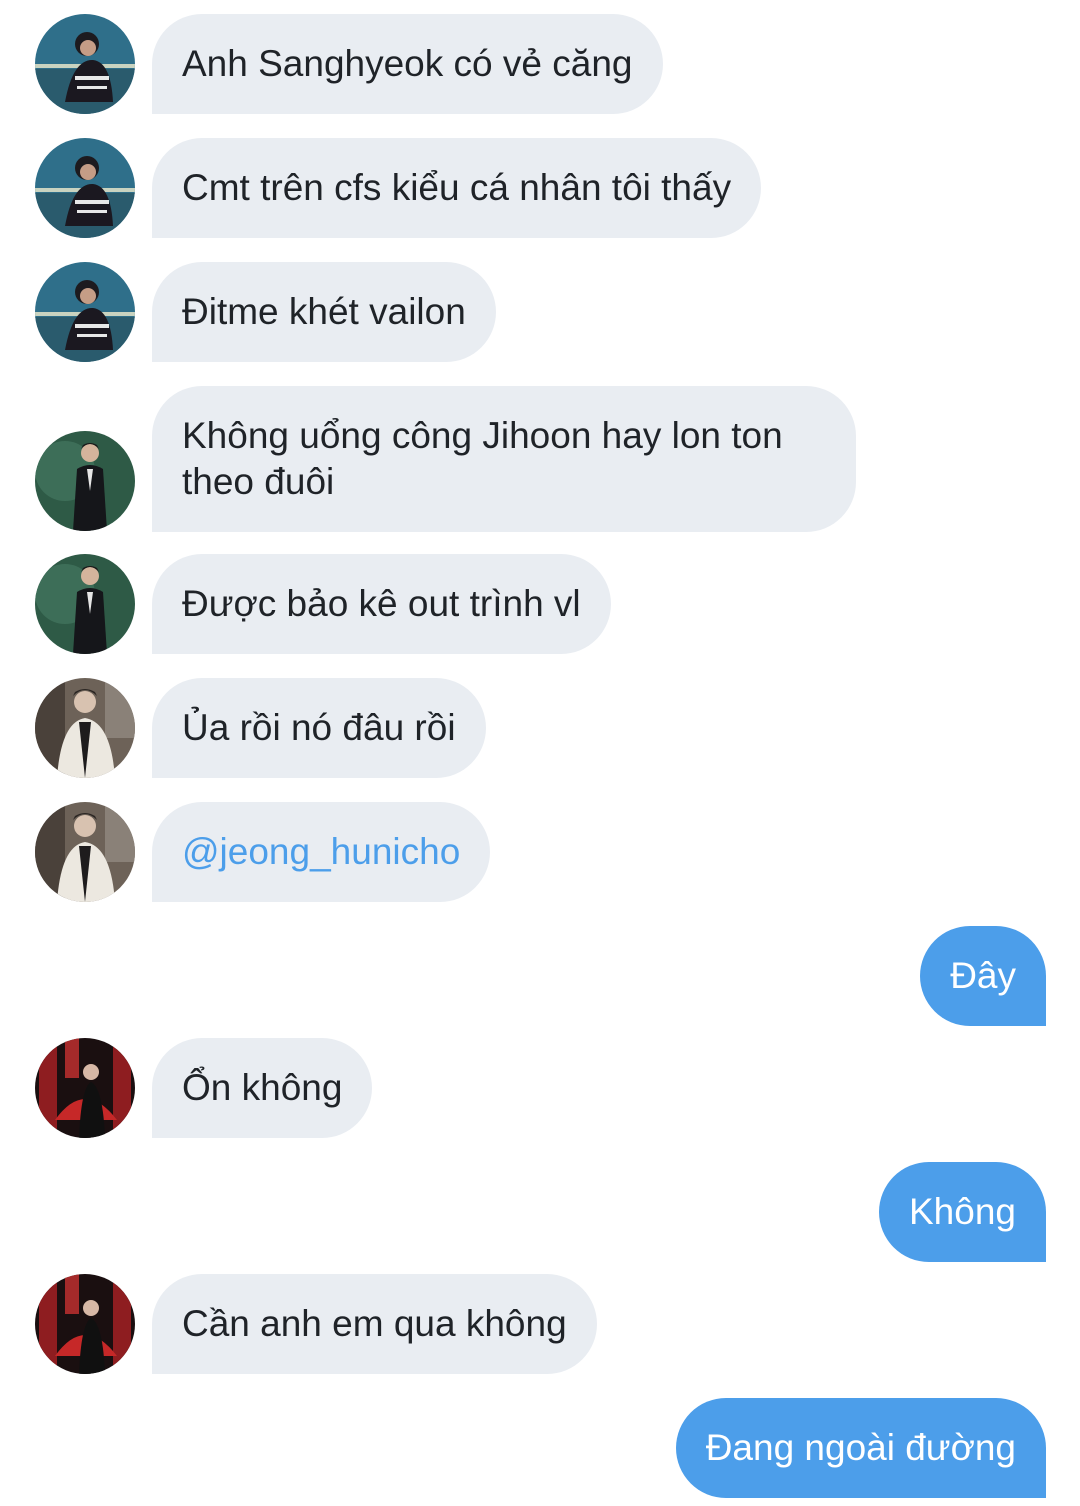 The image size is (1080, 1506). I want to click on message-bubble-outgoing: Đây, so click(983, 976).